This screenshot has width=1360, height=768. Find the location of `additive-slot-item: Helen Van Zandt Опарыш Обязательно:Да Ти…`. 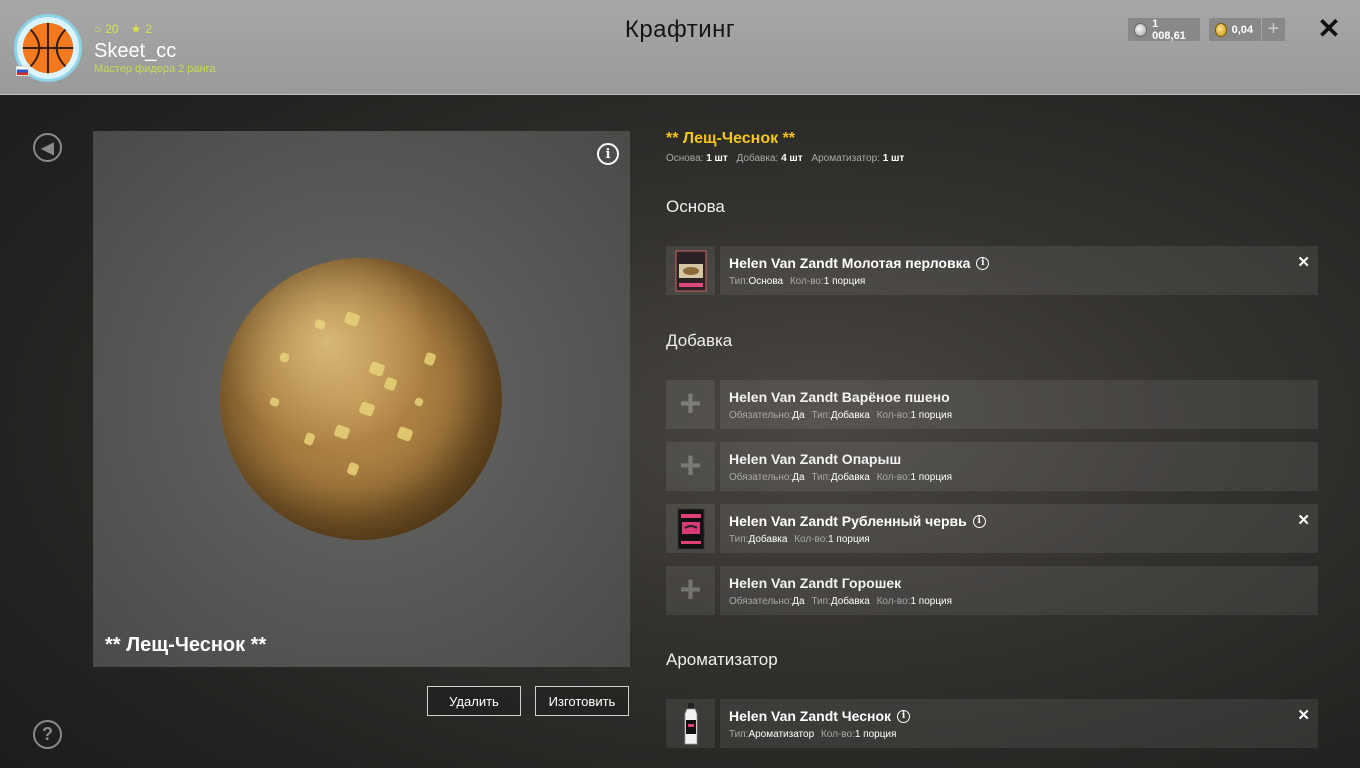

additive-slot-item: Helen Van Zandt Опарыш Обязательно:Да Ти… is located at coordinates (1019, 466).